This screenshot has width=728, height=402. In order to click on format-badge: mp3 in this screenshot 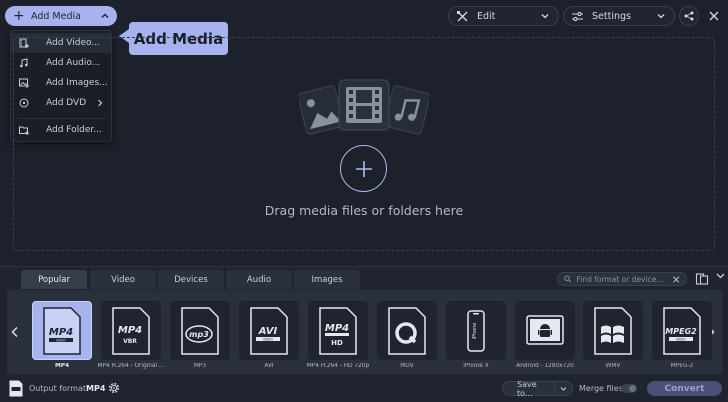, I will do `click(199, 334)`.